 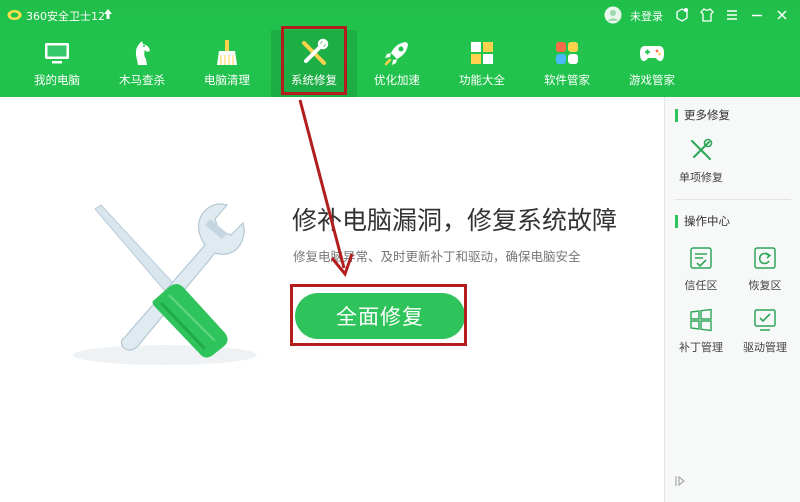 I want to click on menu-icon, so click(x=732, y=15).